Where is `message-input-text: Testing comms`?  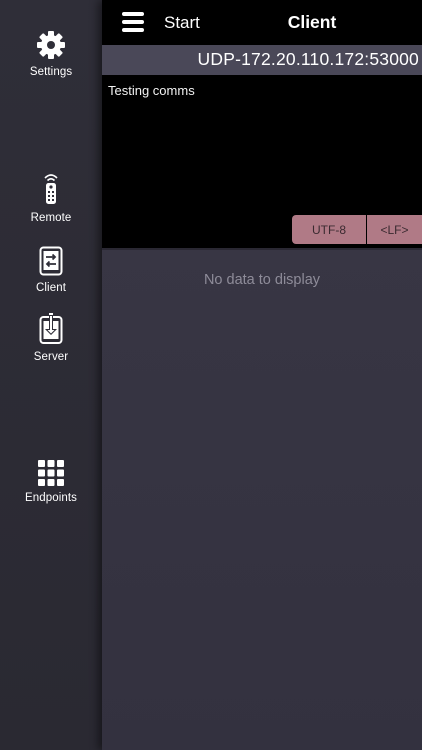 message-input-text: Testing comms is located at coordinates (151, 90).